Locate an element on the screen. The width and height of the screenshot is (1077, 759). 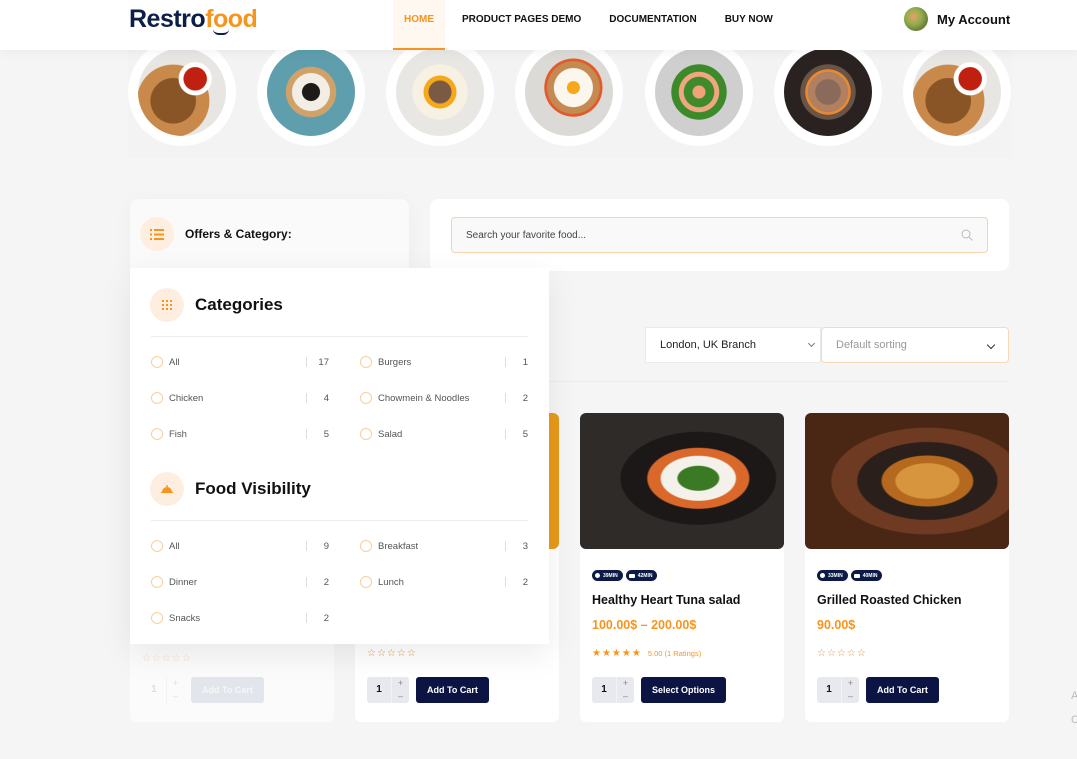
product-price: 90.00$ is located at coordinates (836, 625).